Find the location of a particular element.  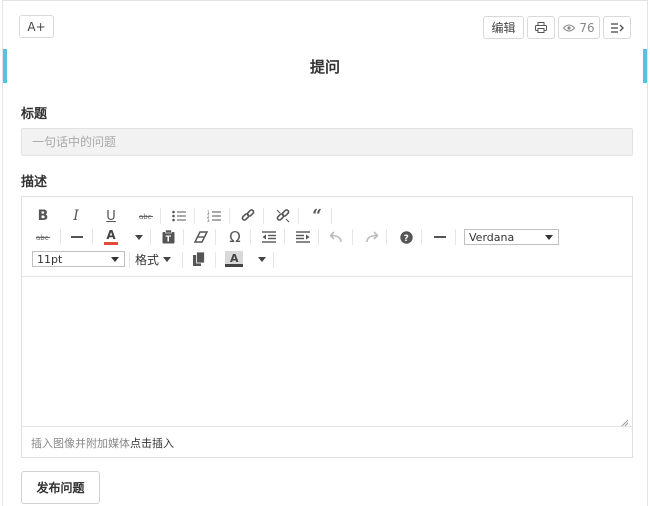

numbered-list-icon: 123 is located at coordinates (214, 216).